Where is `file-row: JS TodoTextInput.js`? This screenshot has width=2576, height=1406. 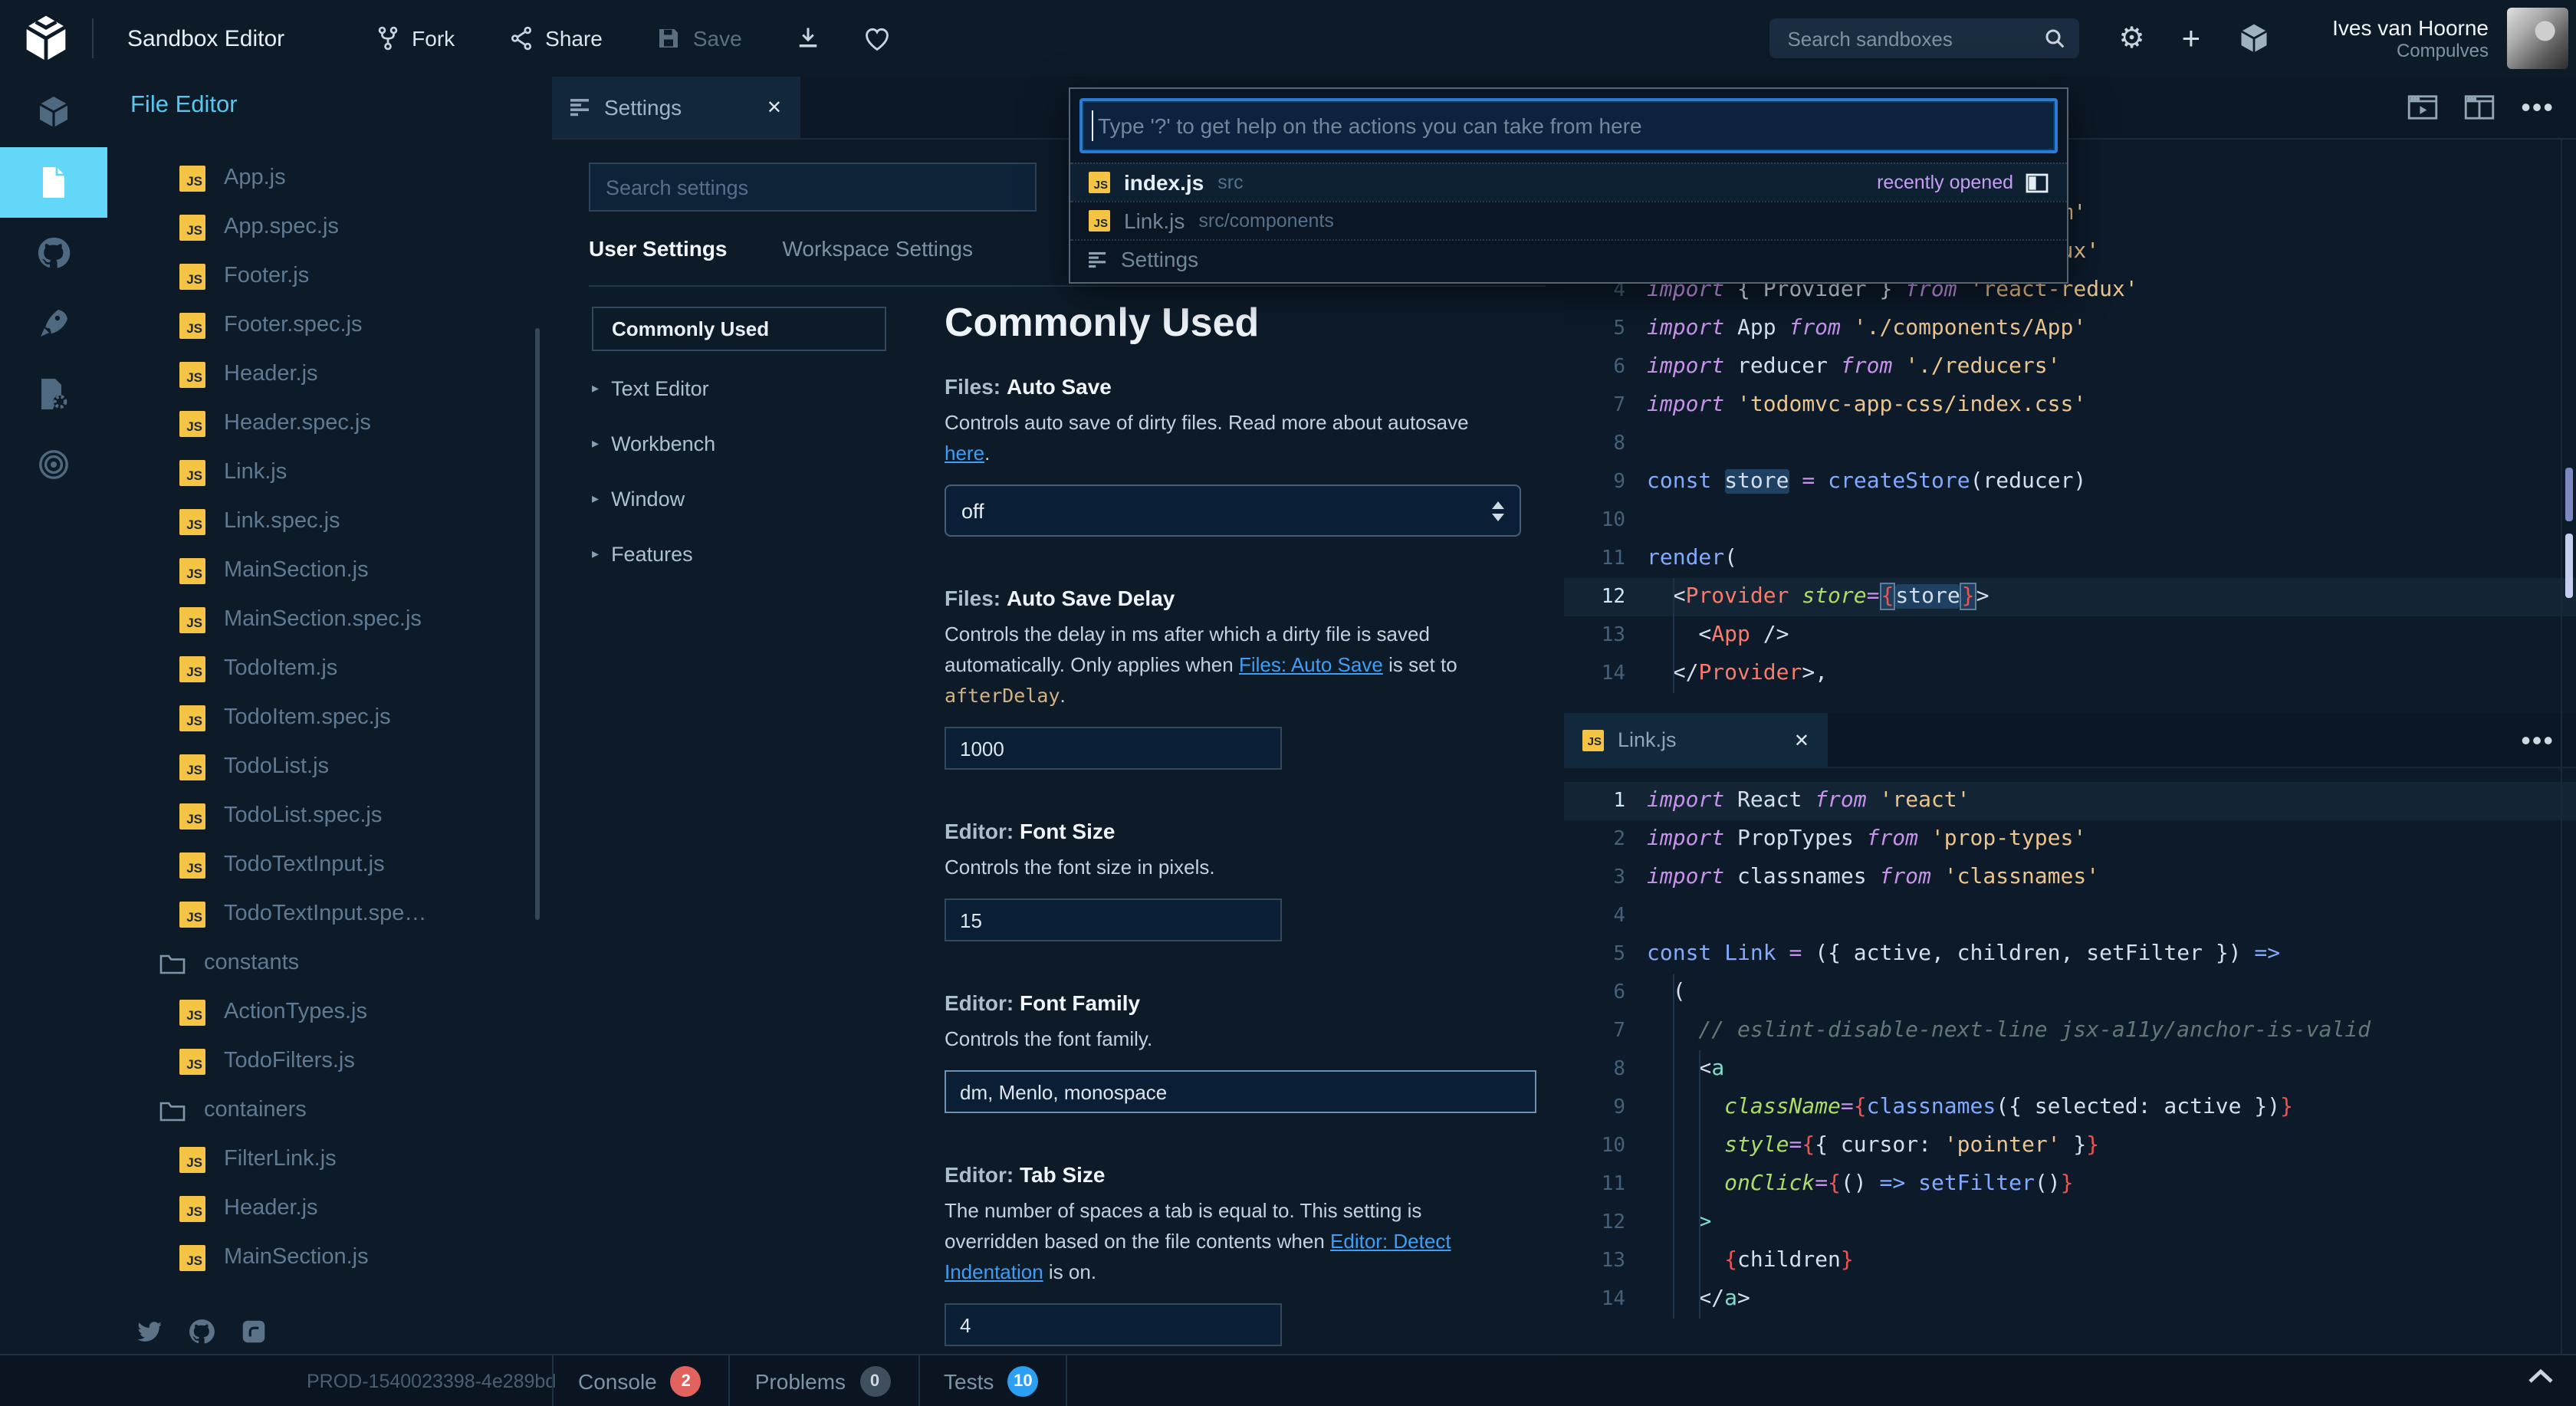 file-row: JS TodoTextInput.js is located at coordinates (330, 865).